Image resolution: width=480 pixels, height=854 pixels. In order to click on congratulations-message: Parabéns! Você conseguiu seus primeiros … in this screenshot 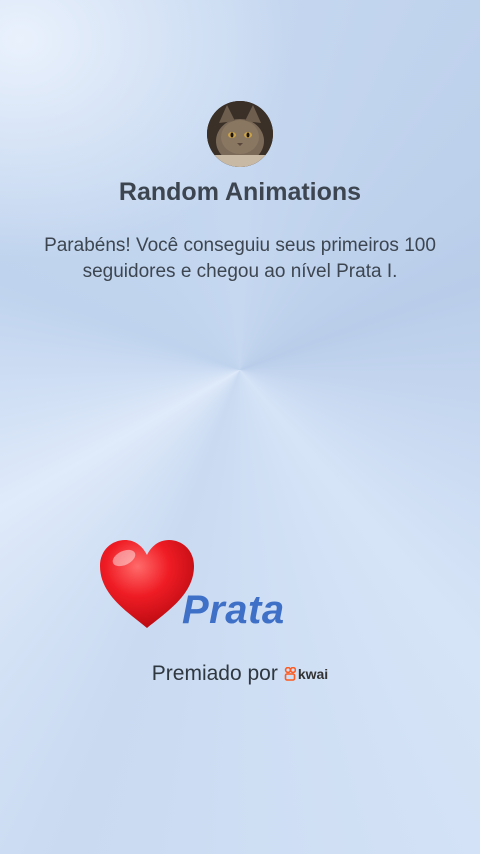, I will do `click(240, 258)`.